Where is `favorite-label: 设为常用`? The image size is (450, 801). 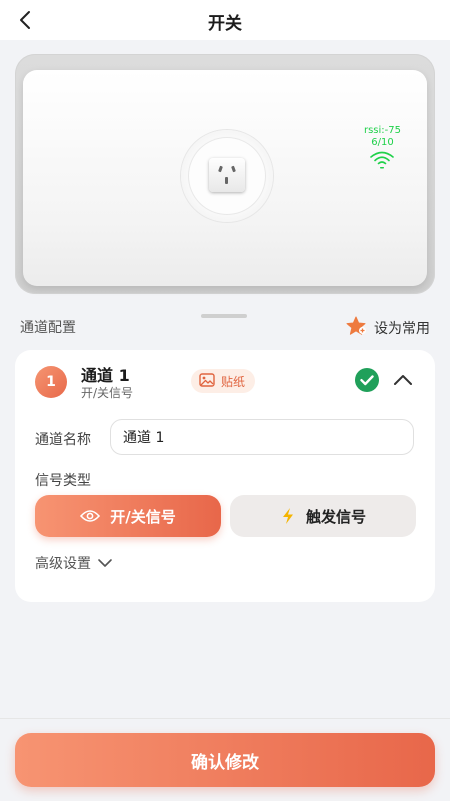 favorite-label: 设为常用 is located at coordinates (402, 329).